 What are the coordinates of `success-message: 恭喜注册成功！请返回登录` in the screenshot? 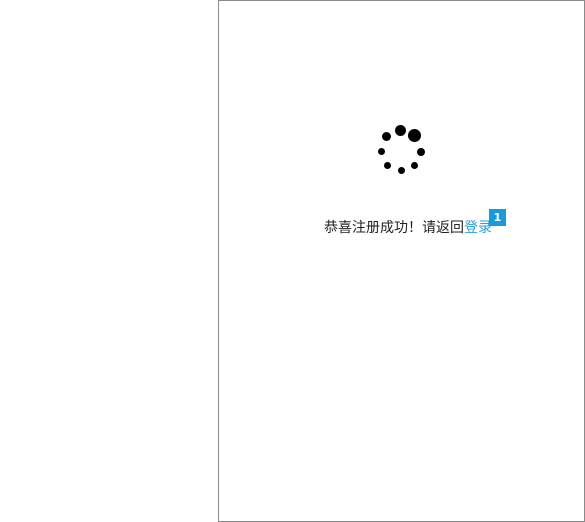 It's located at (408, 228).